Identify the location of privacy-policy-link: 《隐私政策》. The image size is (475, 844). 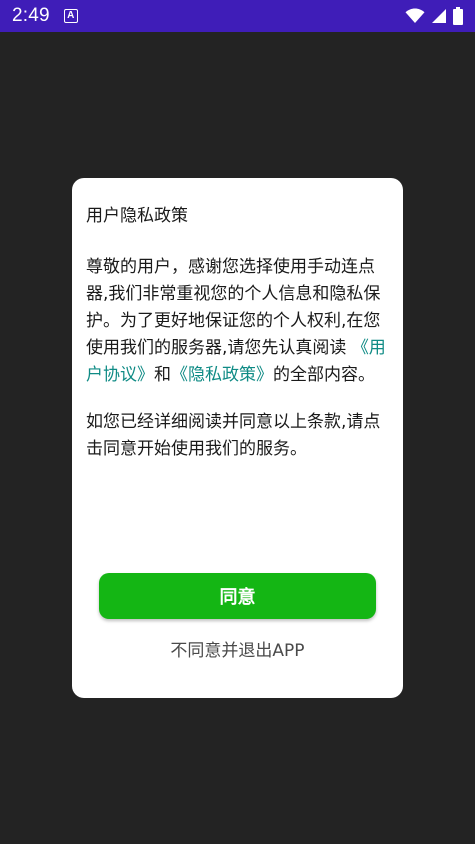
(222, 375).